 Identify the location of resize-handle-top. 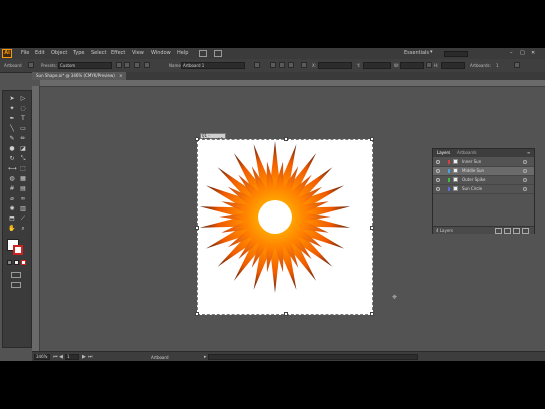
(286, 139).